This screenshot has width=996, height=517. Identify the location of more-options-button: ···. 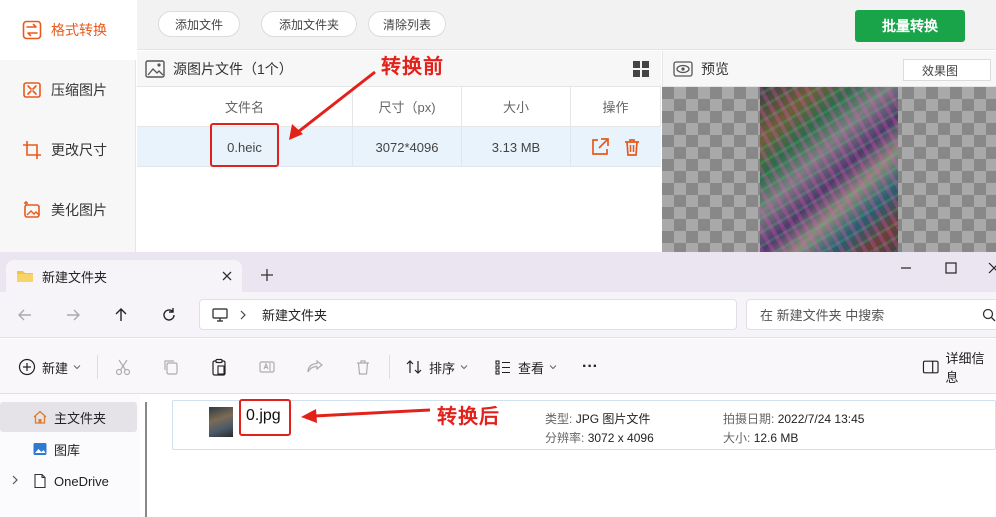
(590, 367).